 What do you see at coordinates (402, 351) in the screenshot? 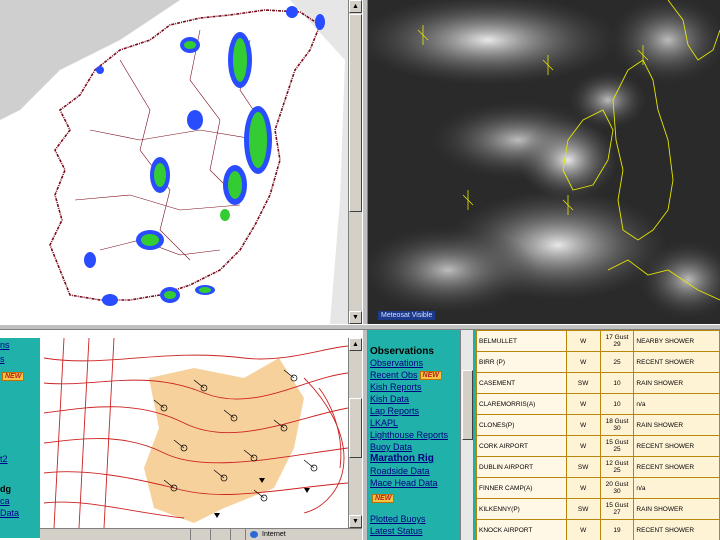
I see `observations-heading: Observations` at bounding box center [402, 351].